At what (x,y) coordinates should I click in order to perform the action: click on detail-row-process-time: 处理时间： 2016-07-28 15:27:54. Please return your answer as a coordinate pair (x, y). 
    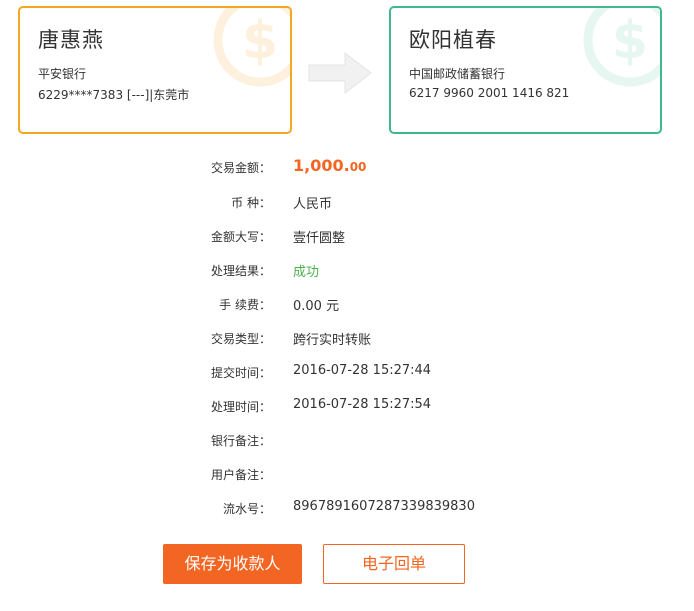
    Looking at the image, I should click on (347, 405).